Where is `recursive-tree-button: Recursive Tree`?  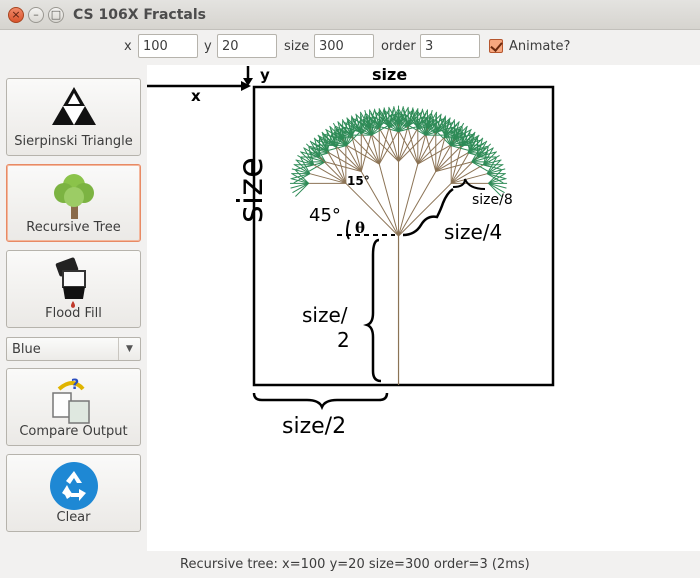
recursive-tree-button: Recursive Tree is located at coordinates (73, 203).